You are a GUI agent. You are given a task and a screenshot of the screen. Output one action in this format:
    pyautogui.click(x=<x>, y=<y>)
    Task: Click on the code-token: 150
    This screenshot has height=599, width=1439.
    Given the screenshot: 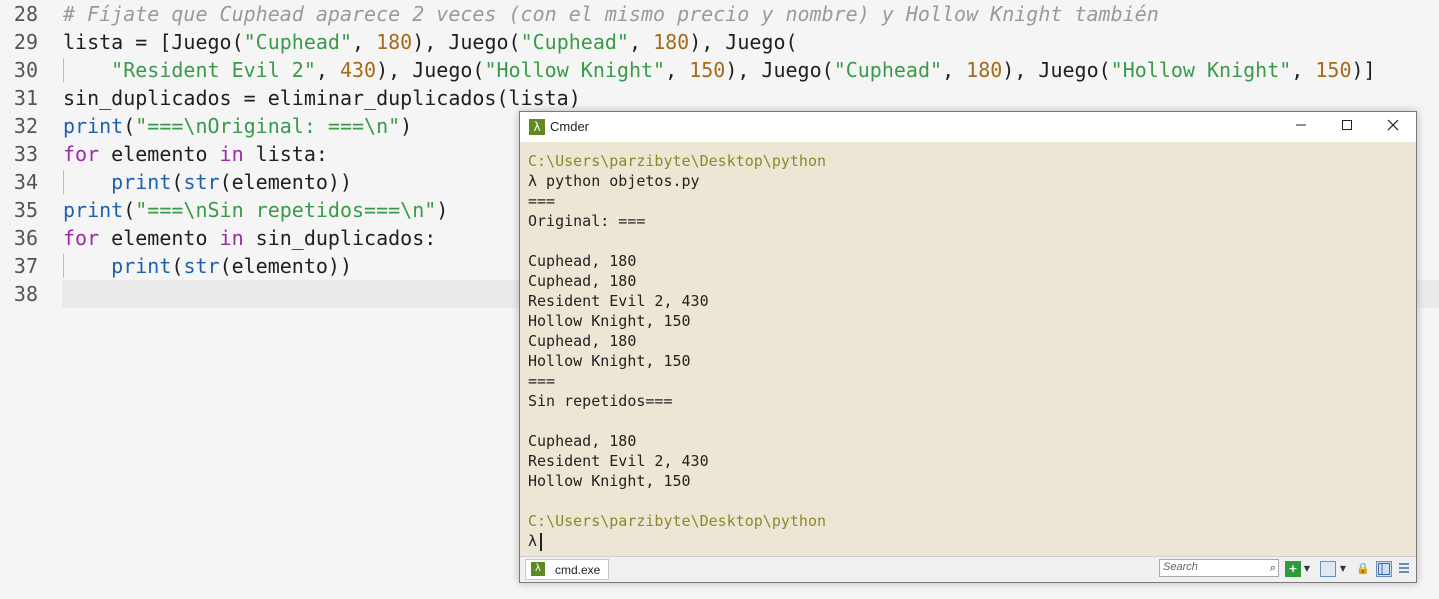 What is the action you would take?
    pyautogui.click(x=1333, y=70)
    